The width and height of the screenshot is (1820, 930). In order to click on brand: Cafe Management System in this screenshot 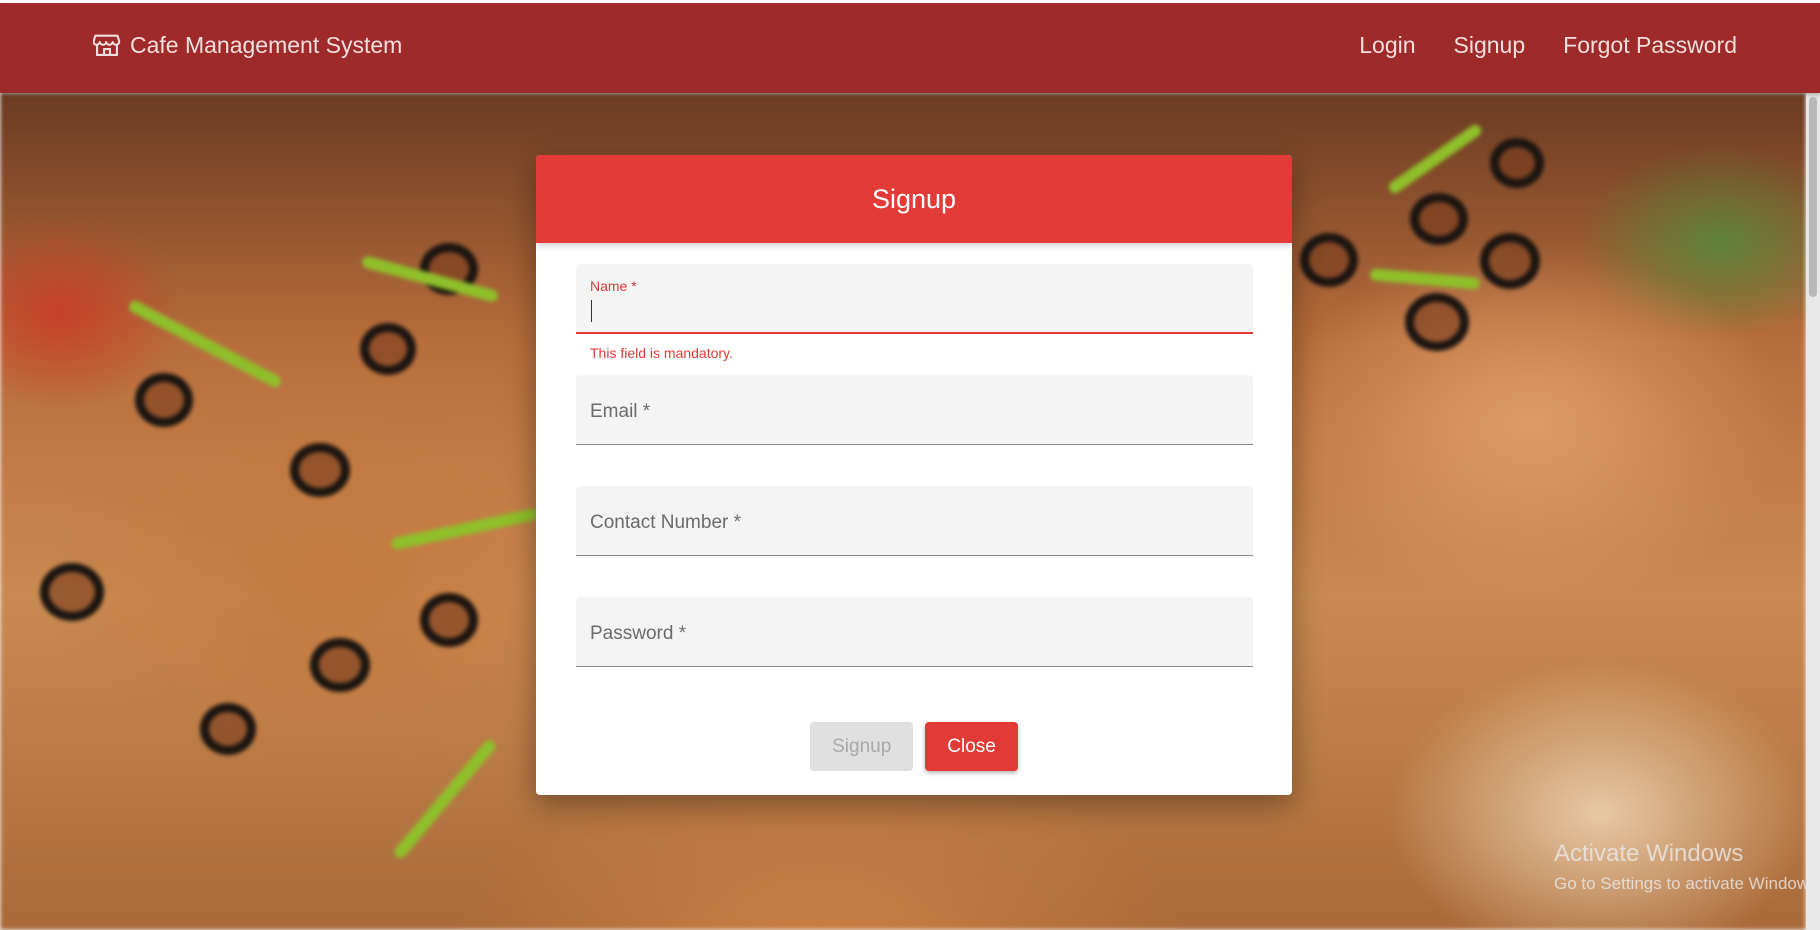, I will do `click(247, 45)`.